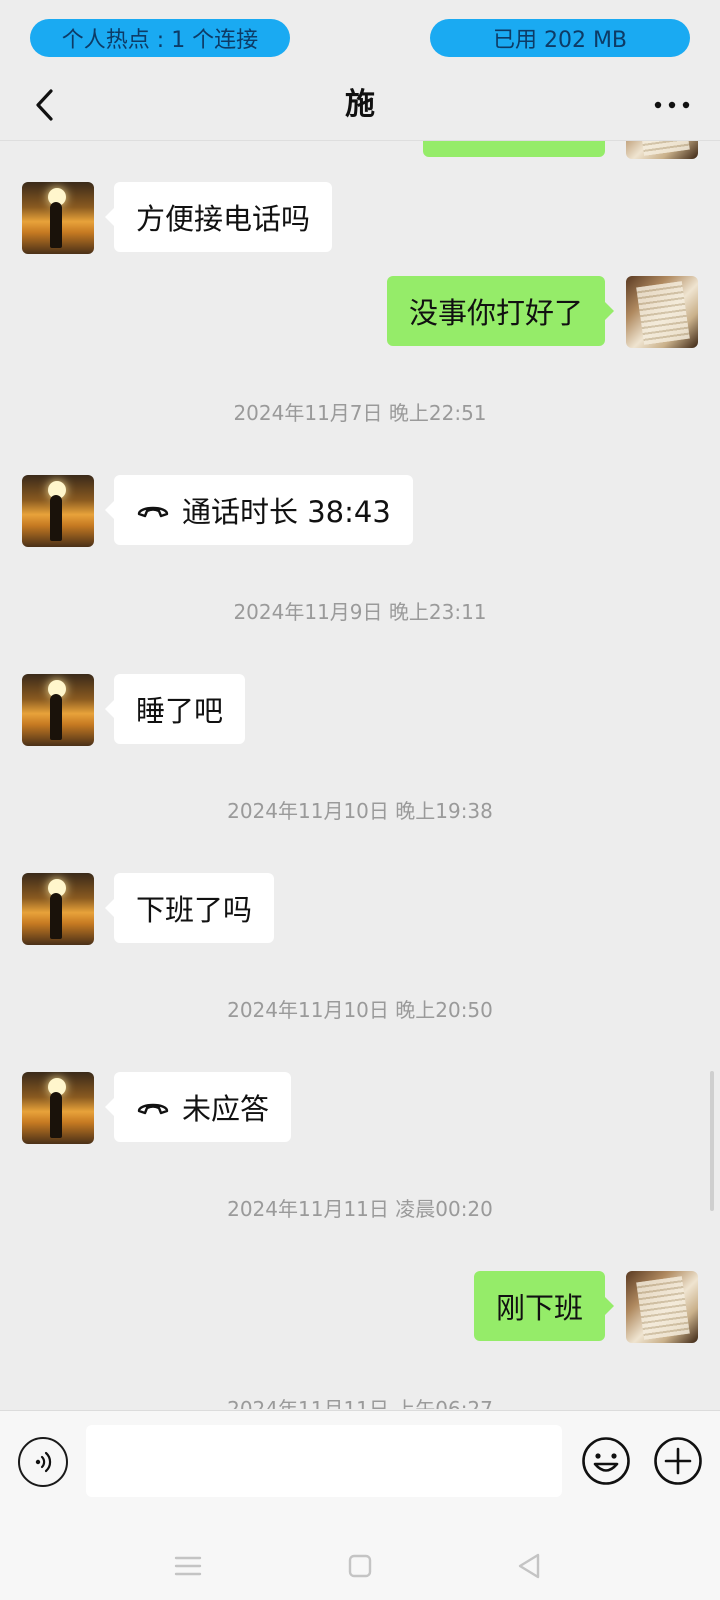  Describe the element at coordinates (360, 1403) in the screenshot. I see `message-timestamp: 2024年11月11日 上午06:27` at that location.